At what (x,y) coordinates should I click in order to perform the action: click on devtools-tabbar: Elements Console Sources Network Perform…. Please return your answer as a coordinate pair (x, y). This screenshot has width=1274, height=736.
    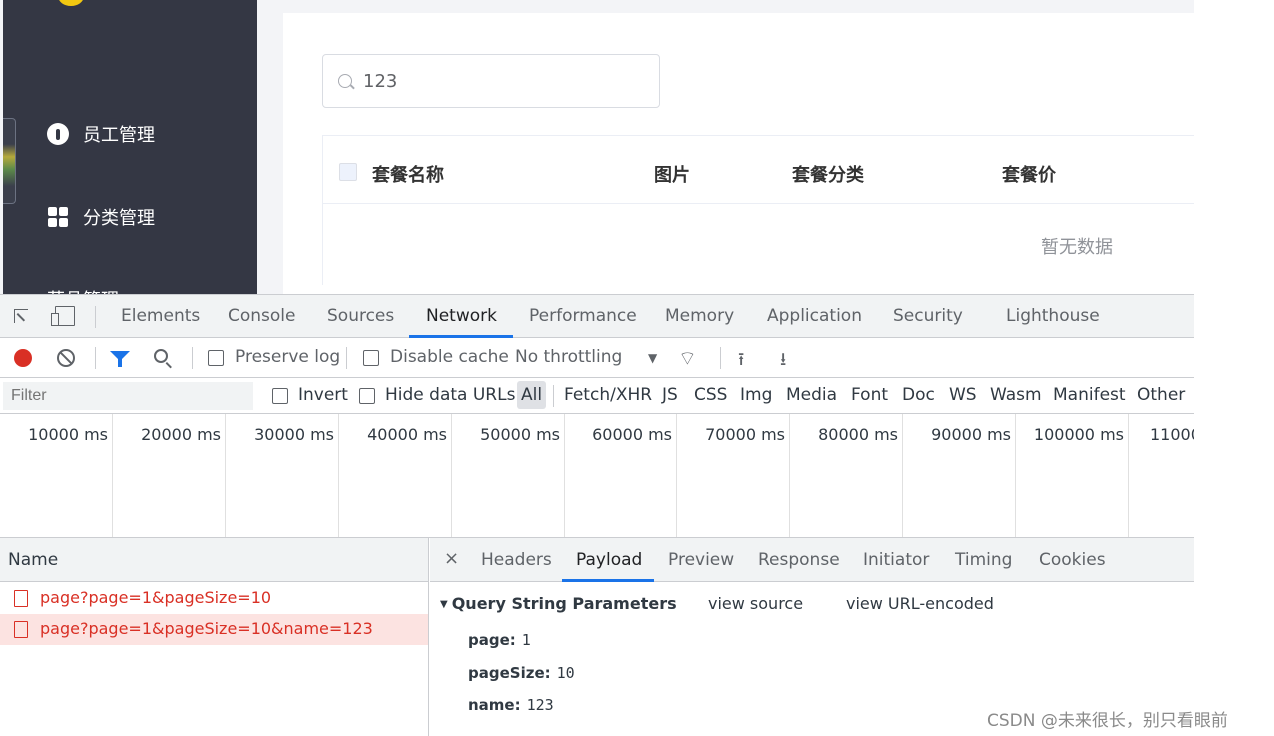
    Looking at the image, I should click on (597, 316).